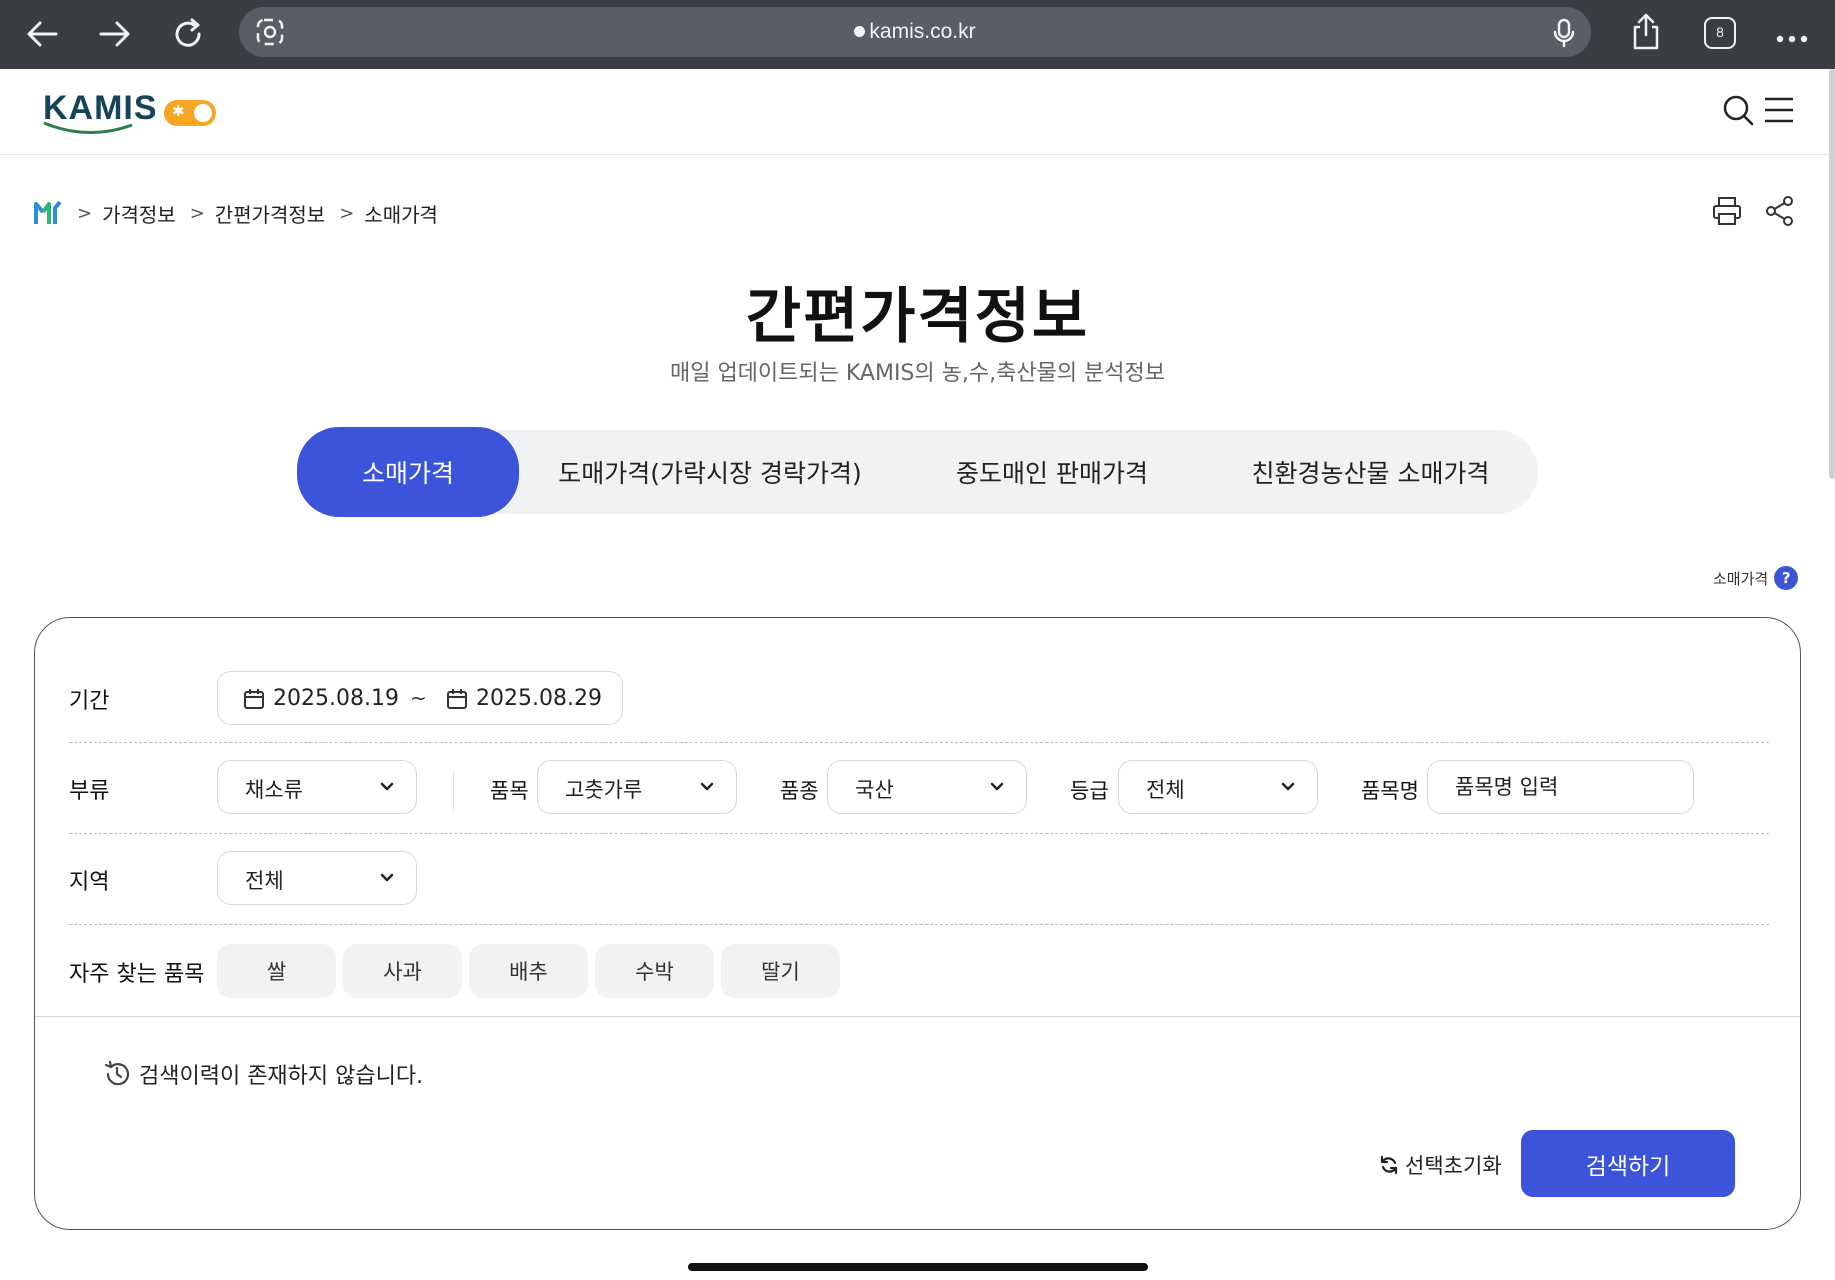 This screenshot has height=1280, width=1835. What do you see at coordinates (1727, 211) in the screenshot?
I see `print-icon` at bounding box center [1727, 211].